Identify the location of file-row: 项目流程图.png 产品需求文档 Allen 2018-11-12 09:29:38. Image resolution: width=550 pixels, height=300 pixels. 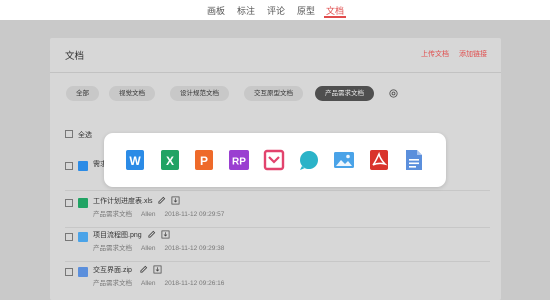
(275, 246).